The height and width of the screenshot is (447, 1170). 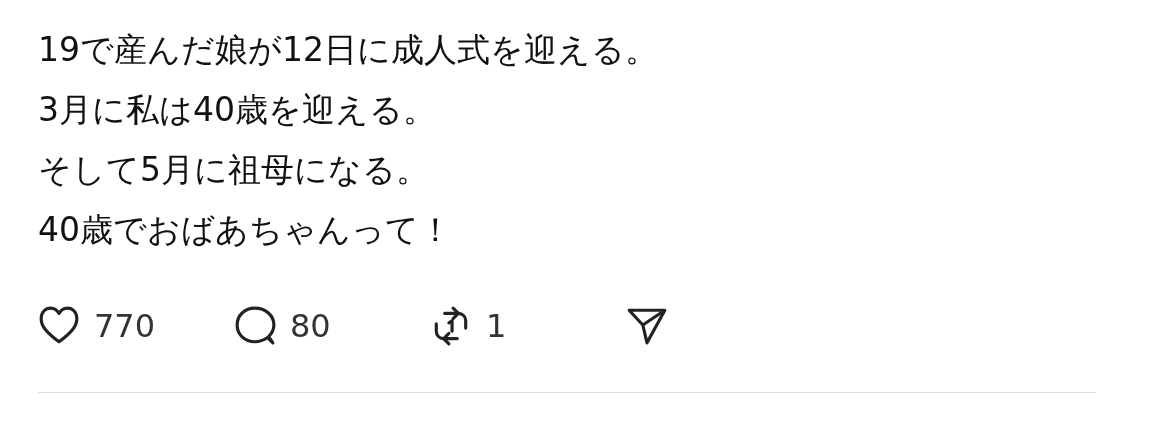 What do you see at coordinates (255, 326) in the screenshot?
I see `speech-bubble-icon` at bounding box center [255, 326].